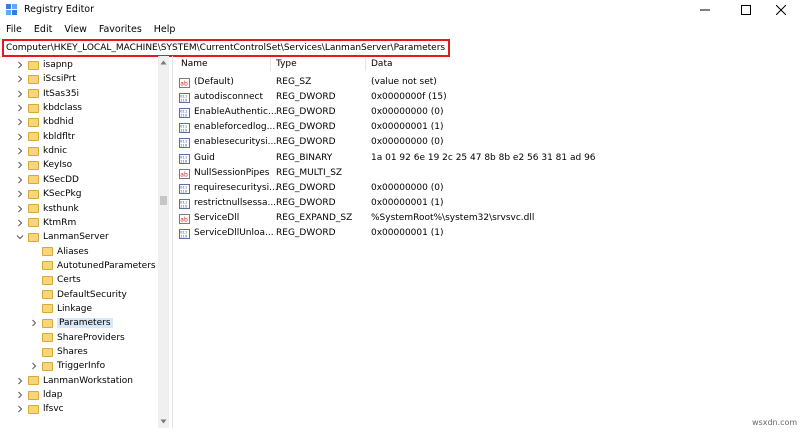  I want to click on tree-item: iScsiPrt, so click(46, 79).